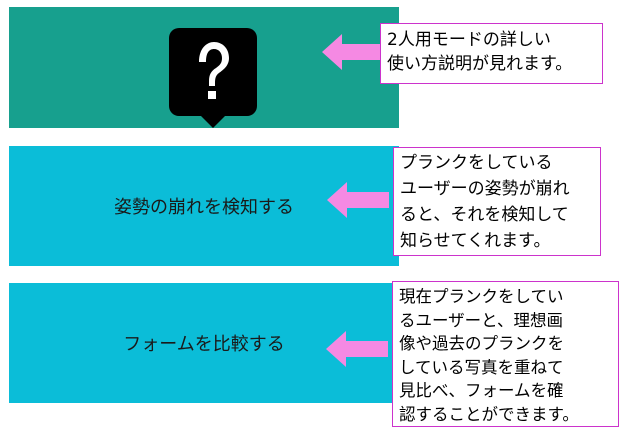 This screenshot has height=438, width=634. What do you see at coordinates (353, 52) in the screenshot?
I see `help-pointer-arrow` at bounding box center [353, 52].